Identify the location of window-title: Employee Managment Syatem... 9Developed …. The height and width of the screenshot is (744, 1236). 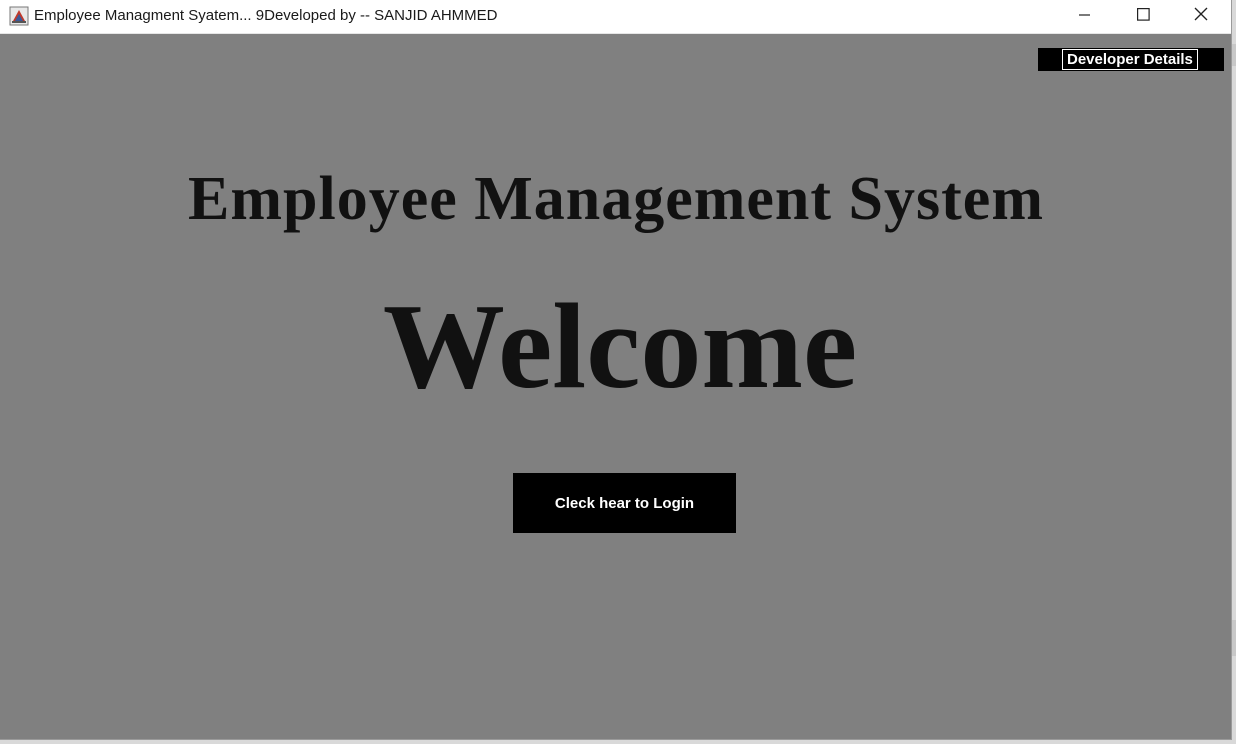
(266, 15).